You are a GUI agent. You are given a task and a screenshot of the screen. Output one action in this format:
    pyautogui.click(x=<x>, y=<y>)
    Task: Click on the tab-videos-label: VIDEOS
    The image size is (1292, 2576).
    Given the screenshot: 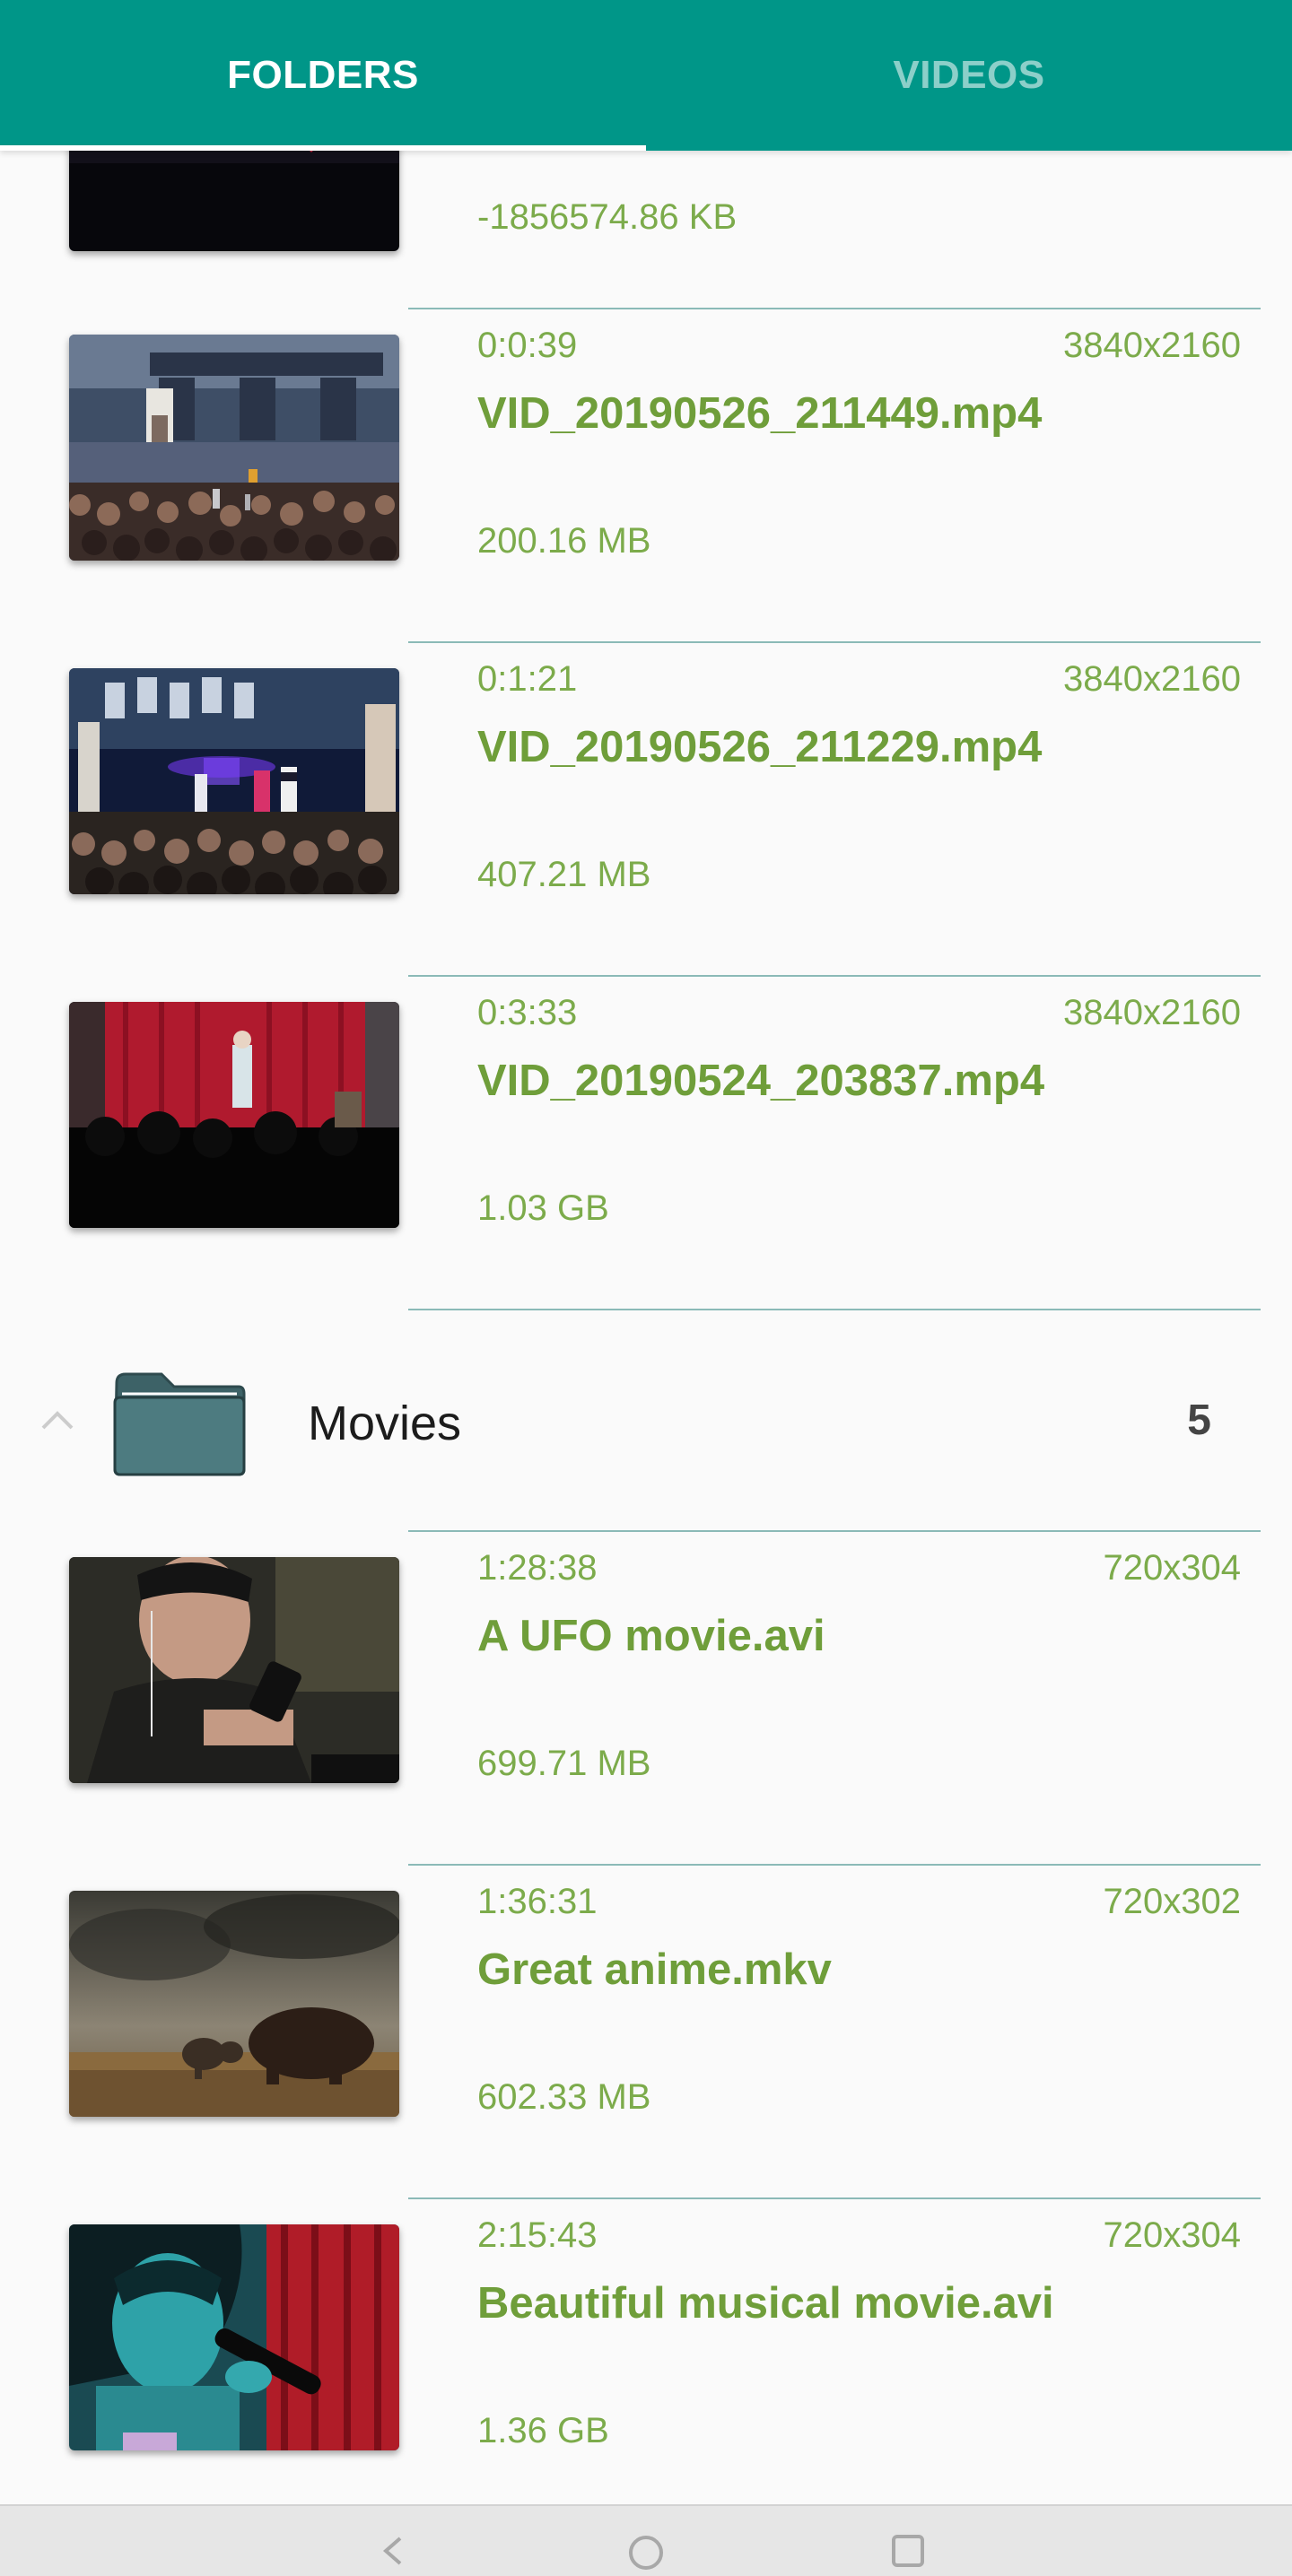 What is the action you would take?
    pyautogui.click(x=969, y=75)
    